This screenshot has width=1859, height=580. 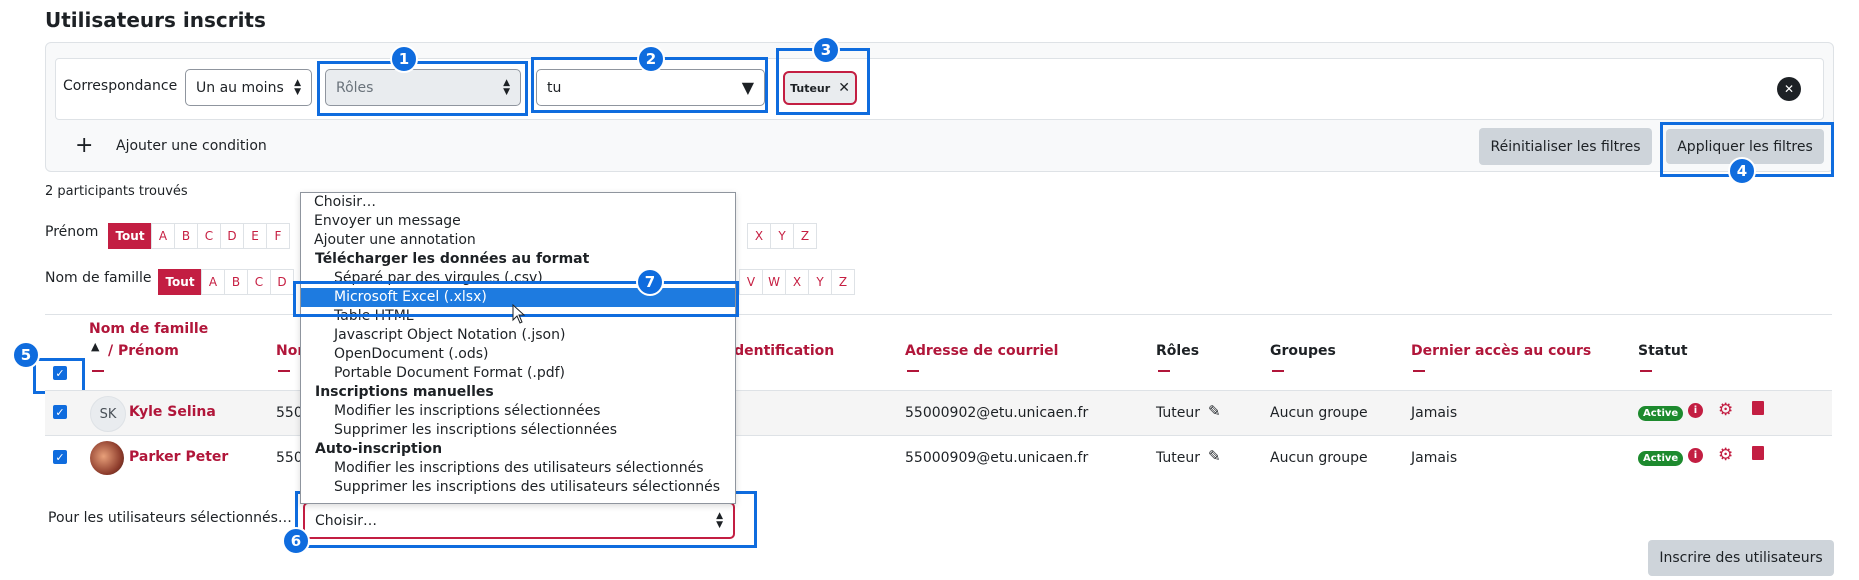 I want to click on initial-letter: E, so click(x=255, y=236).